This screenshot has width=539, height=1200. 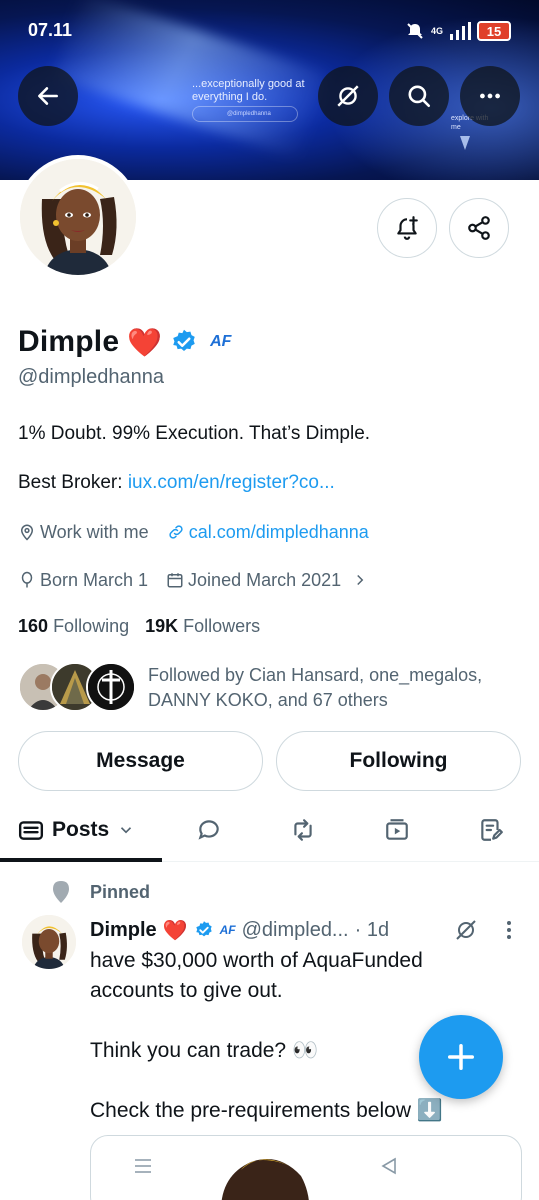 I want to click on tab-articles, so click(x=491, y=830).